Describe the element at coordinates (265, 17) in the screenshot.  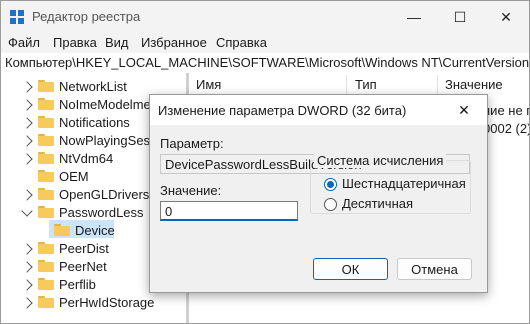
I see `title-bar: Редактор реестра — ☐ ✕` at that location.